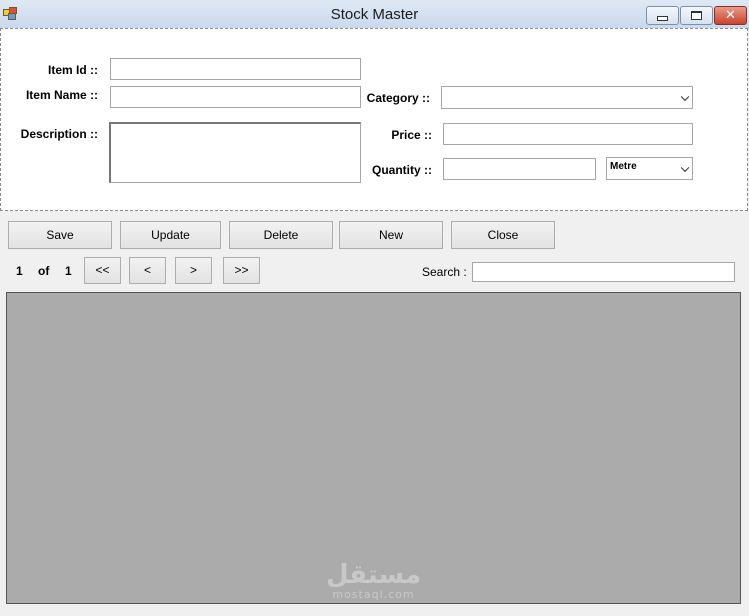 Image resolution: width=749 pixels, height=616 pixels. Describe the element at coordinates (147, 270) in the screenshot. I see `previous-page-button: <` at that location.